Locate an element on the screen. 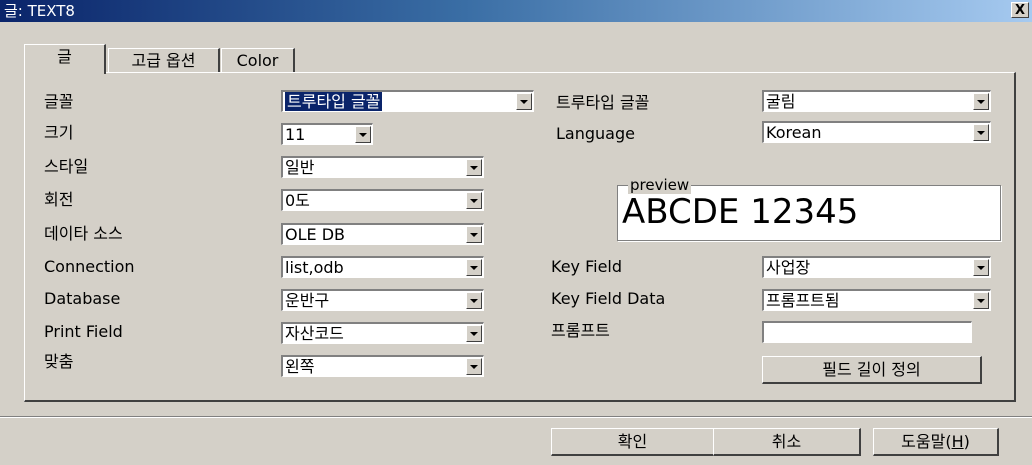 Image resolution: width=1032 pixels, height=465 pixels. preview-text: ABCDE 12345 is located at coordinates (740, 212).